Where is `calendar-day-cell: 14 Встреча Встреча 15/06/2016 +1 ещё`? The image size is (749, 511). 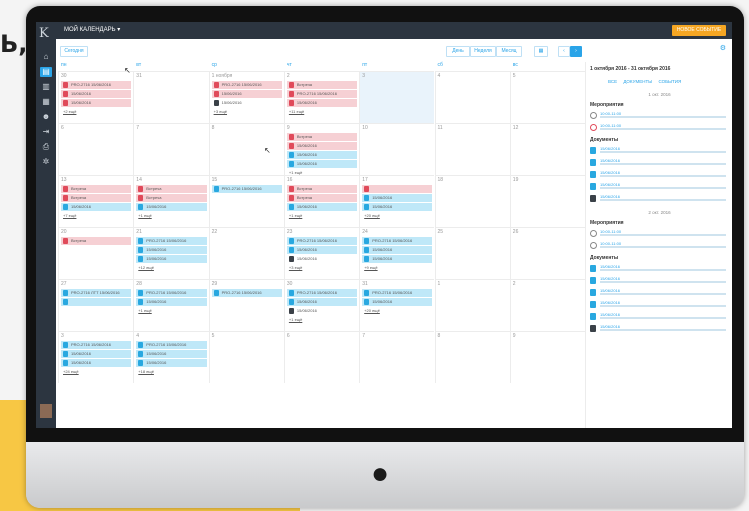
calendar-day-cell: 14 Встреча Встреча 15/06/2016 +1 ещё is located at coordinates (171, 201).